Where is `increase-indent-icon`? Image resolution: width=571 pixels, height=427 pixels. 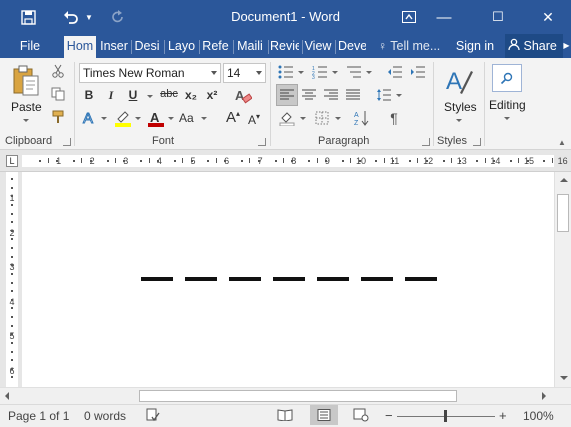
increase-indent-icon is located at coordinates (418, 72).